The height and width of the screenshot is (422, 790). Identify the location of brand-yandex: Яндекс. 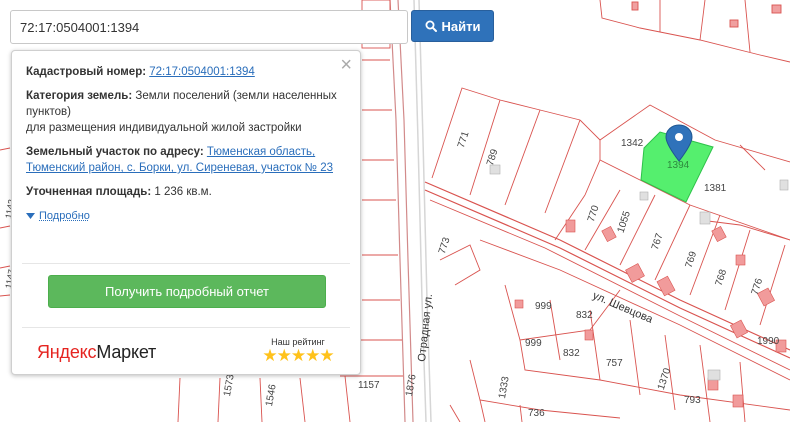
(67, 352).